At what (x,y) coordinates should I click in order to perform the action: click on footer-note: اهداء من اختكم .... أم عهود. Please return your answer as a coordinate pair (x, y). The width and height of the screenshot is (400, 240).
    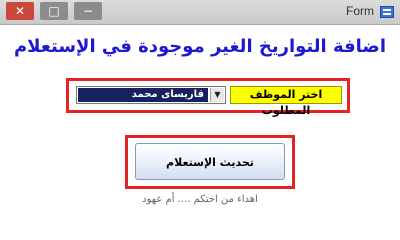
    Looking at the image, I should click on (200, 199).